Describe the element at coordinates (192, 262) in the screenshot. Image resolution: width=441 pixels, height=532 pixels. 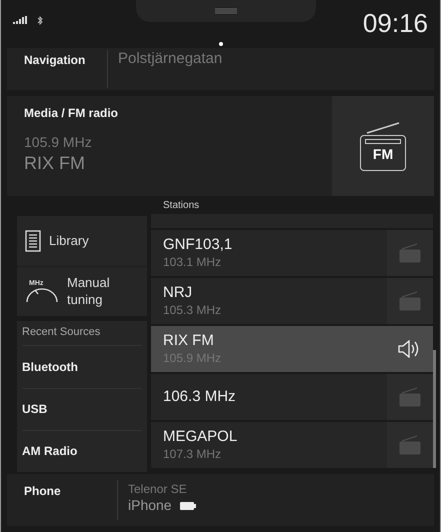
I see `frequency-text: 103.1 MHz` at that location.